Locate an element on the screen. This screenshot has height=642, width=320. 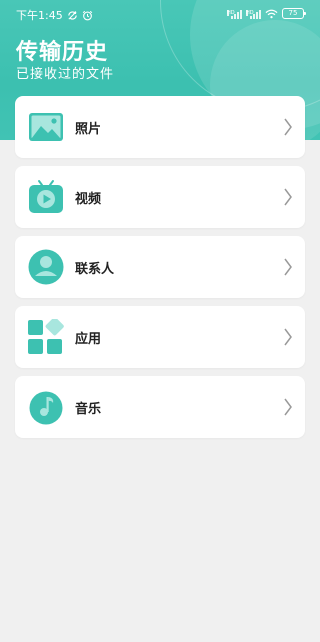
sync-icon is located at coordinates (72, 15).